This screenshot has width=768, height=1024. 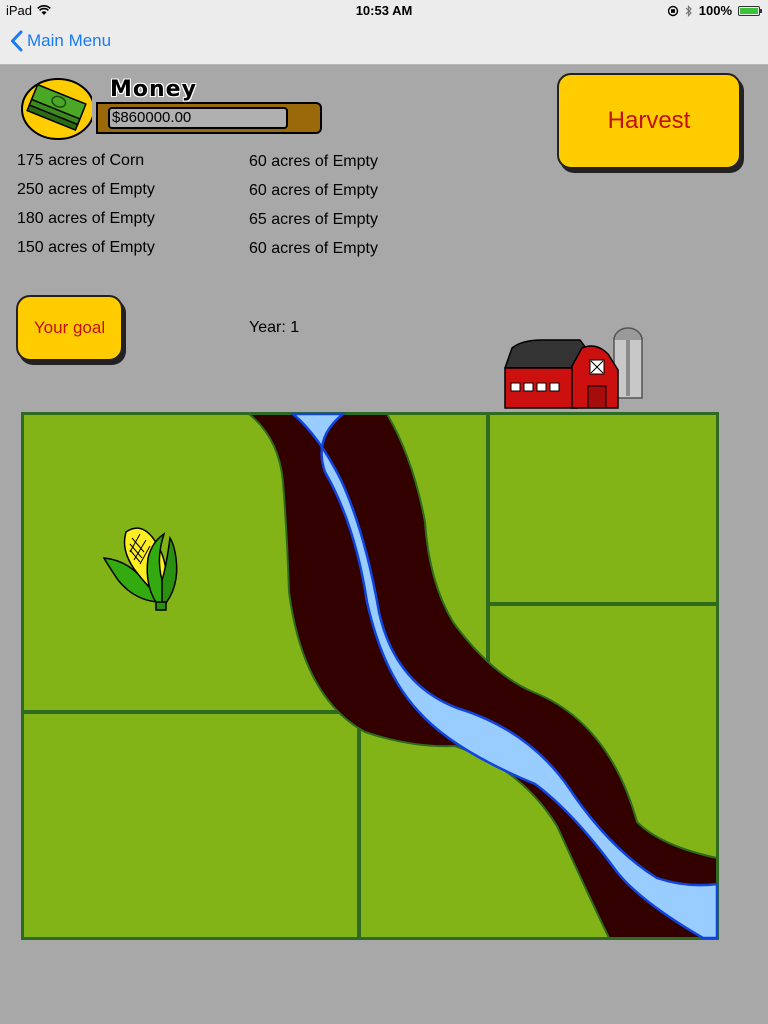 I want to click on harvest-button: Harvest, so click(x=649, y=121).